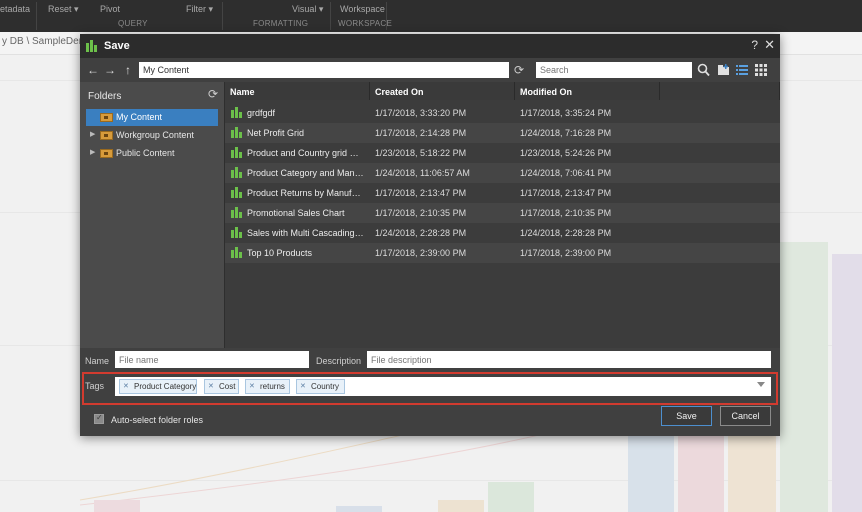 This screenshot has width=862, height=512. Describe the element at coordinates (325, 386) in the screenshot. I see `tag-label: Country` at that location.